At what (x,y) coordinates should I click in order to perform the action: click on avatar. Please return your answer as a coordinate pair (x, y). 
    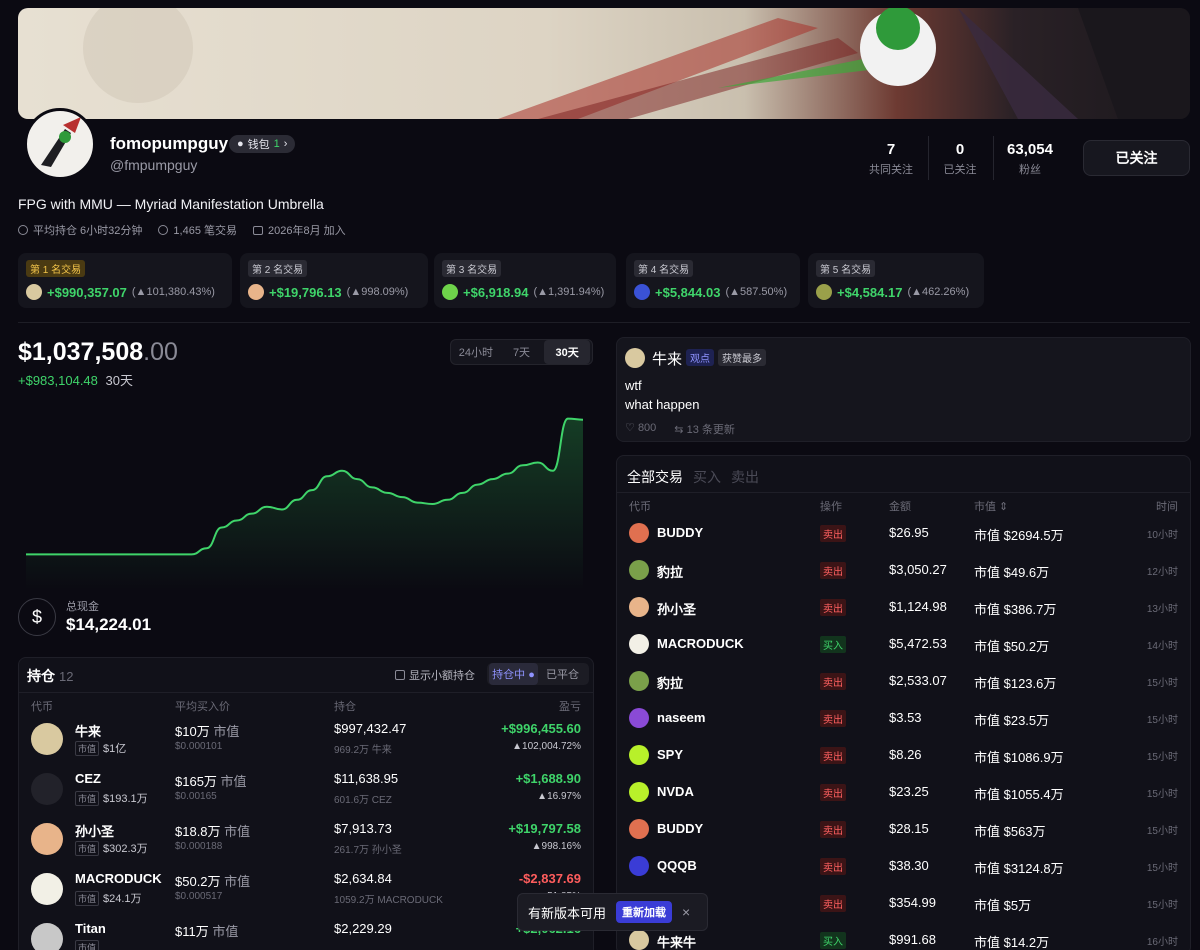
    Looking at the image, I should click on (635, 358).